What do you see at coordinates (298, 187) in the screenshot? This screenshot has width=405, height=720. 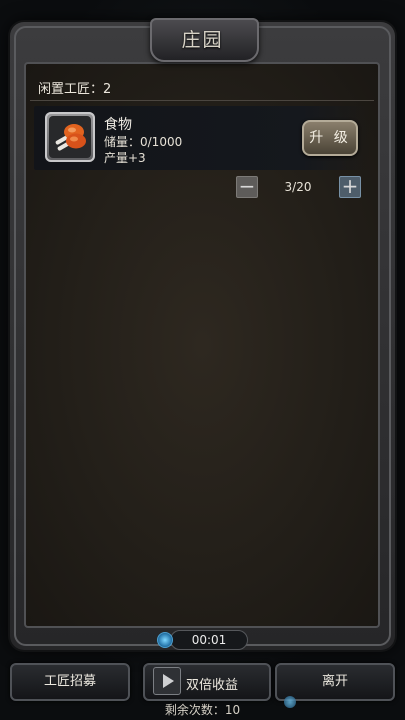 I see `worker-count: 3/20` at bounding box center [298, 187].